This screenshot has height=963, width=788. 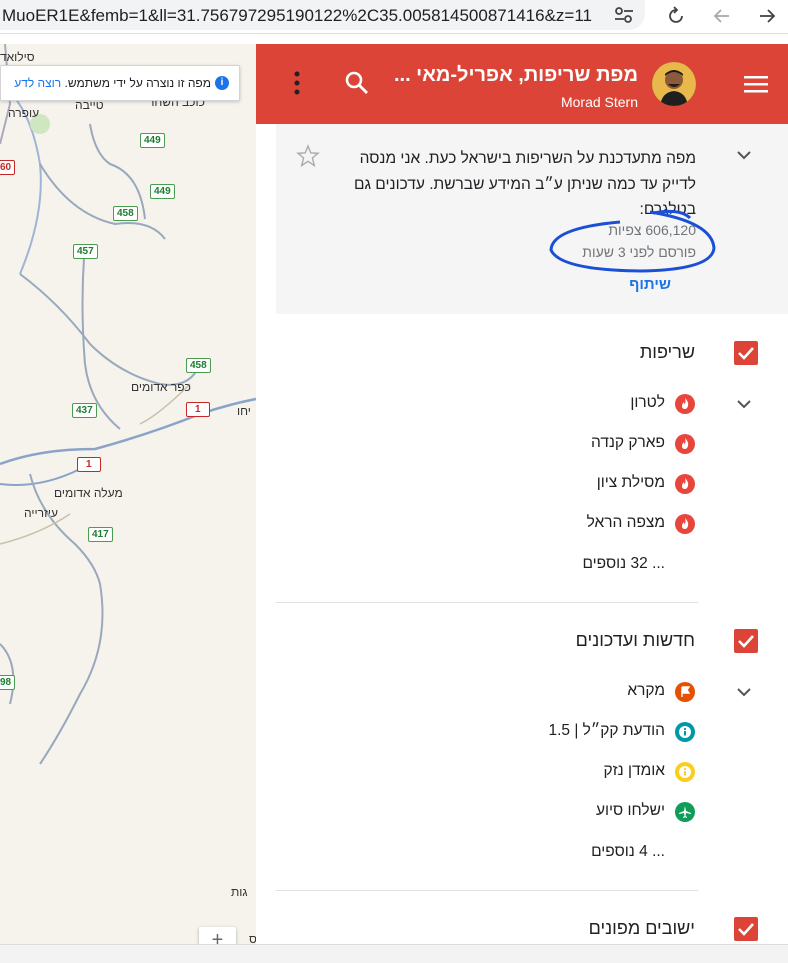 I want to click on layer-title-news: חדשות ועדכונים, so click(x=635, y=640).